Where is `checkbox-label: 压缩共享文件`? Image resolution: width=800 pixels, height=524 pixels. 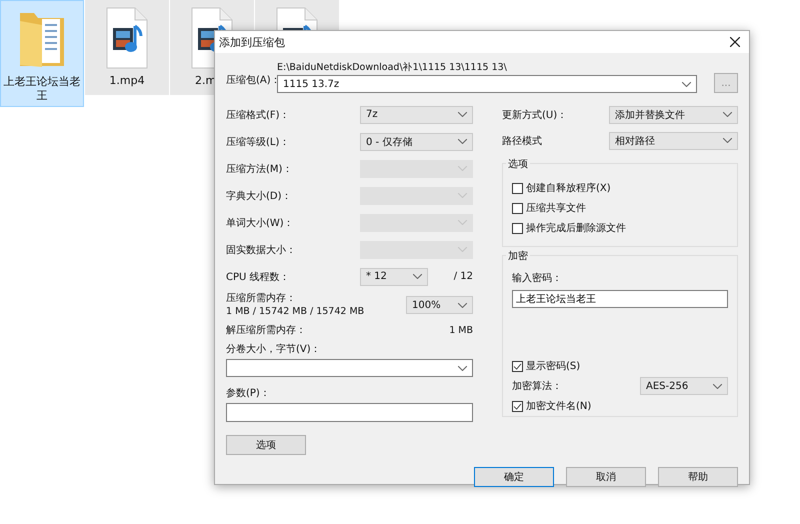
checkbox-label: 压缩共享文件 is located at coordinates (556, 208).